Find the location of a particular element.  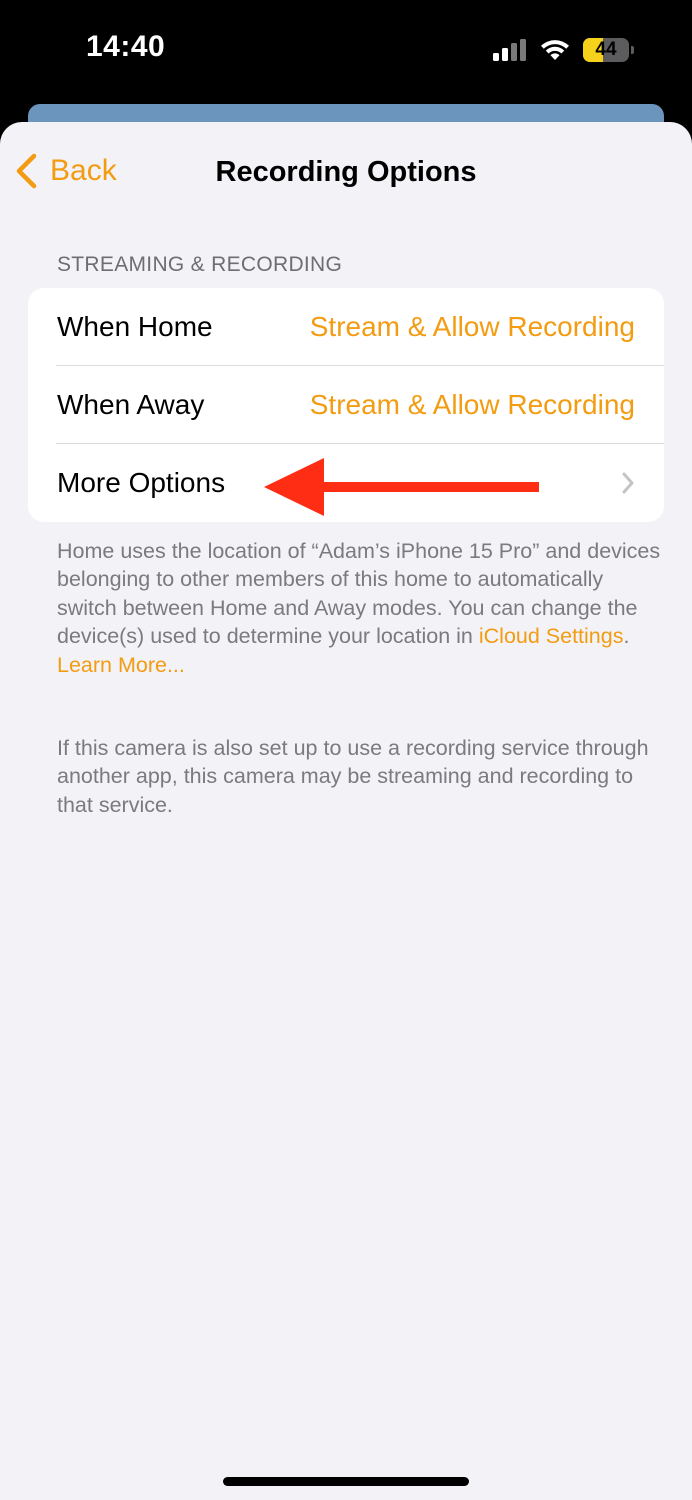

when-away-row: When Away Stream & Allow Recording is located at coordinates (346, 405).